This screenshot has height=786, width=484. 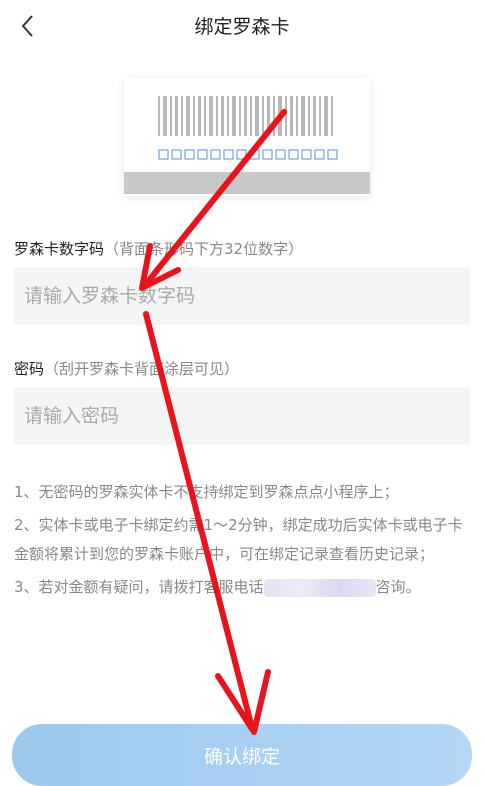 I want to click on blurred-phone-number, so click(x=319, y=587).